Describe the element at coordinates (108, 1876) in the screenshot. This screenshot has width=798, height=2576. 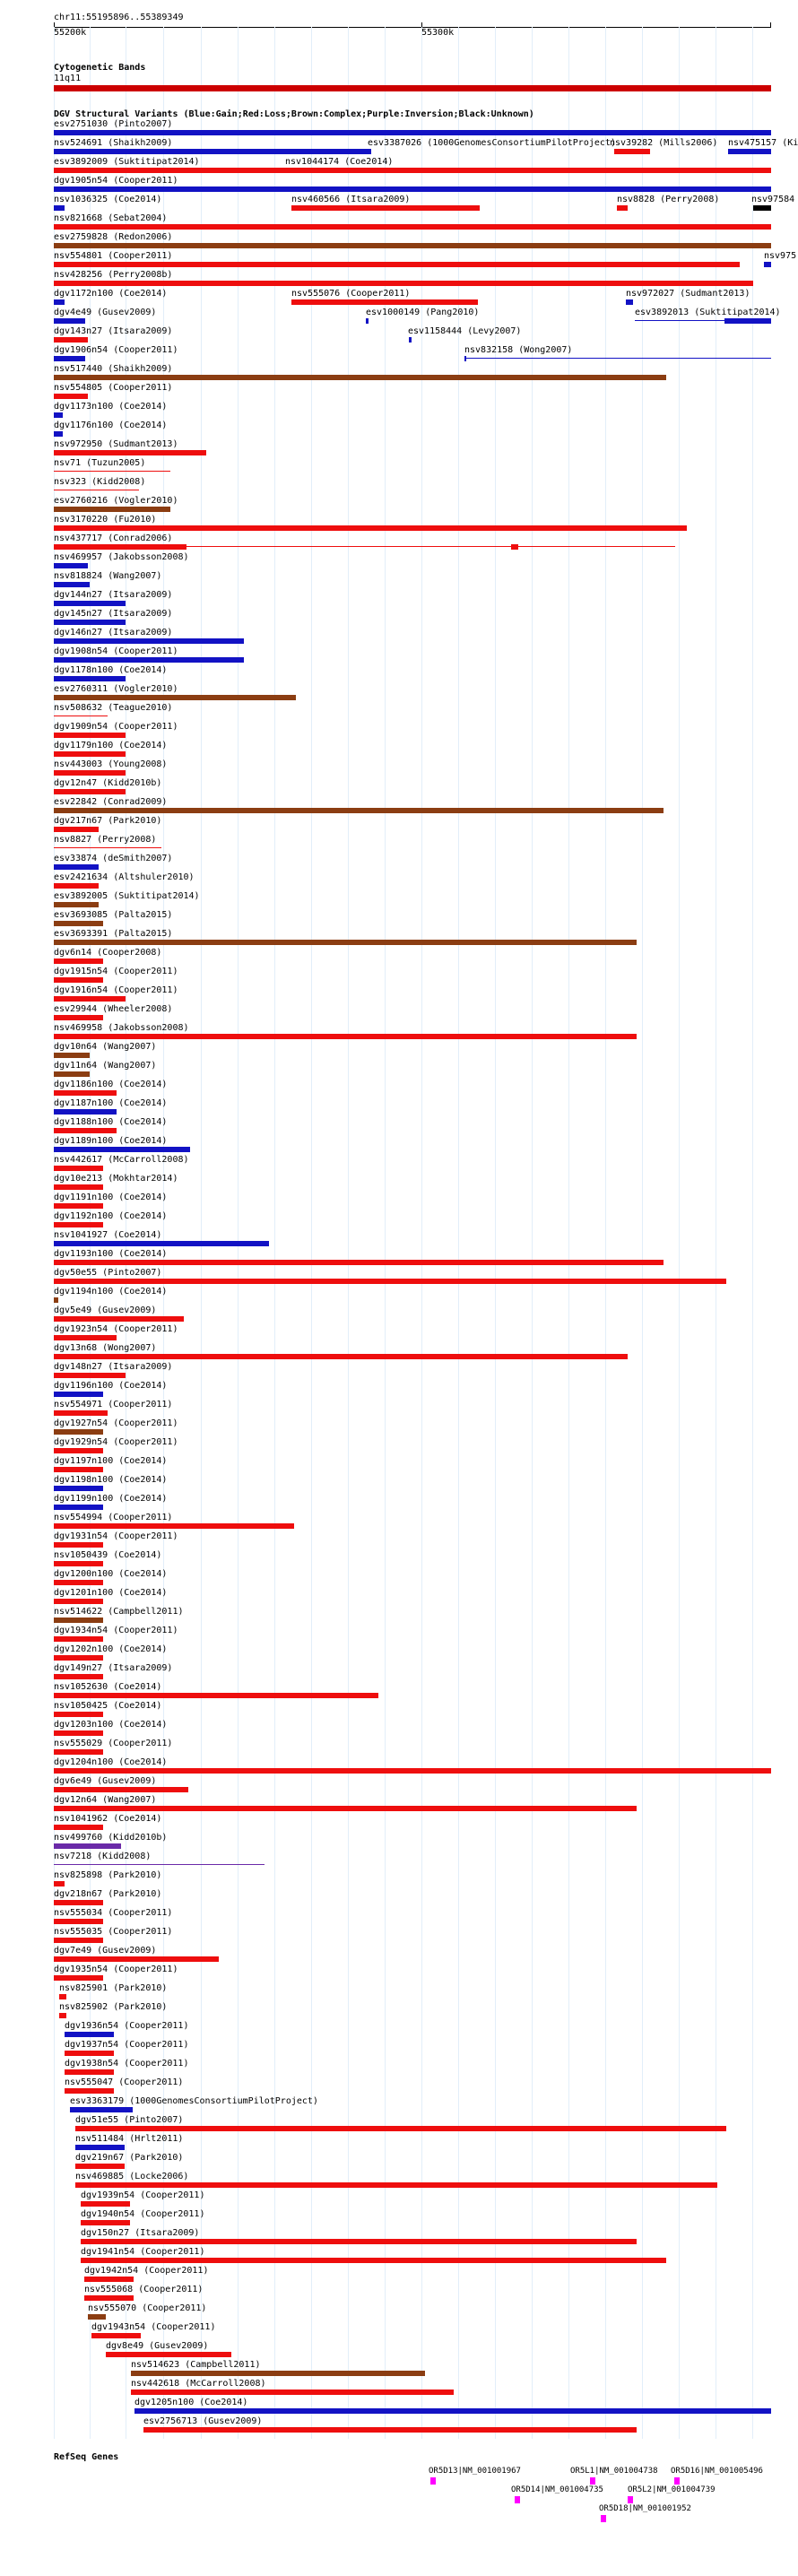
I see `variant-label: nsv825898 (Park2010)` at that location.